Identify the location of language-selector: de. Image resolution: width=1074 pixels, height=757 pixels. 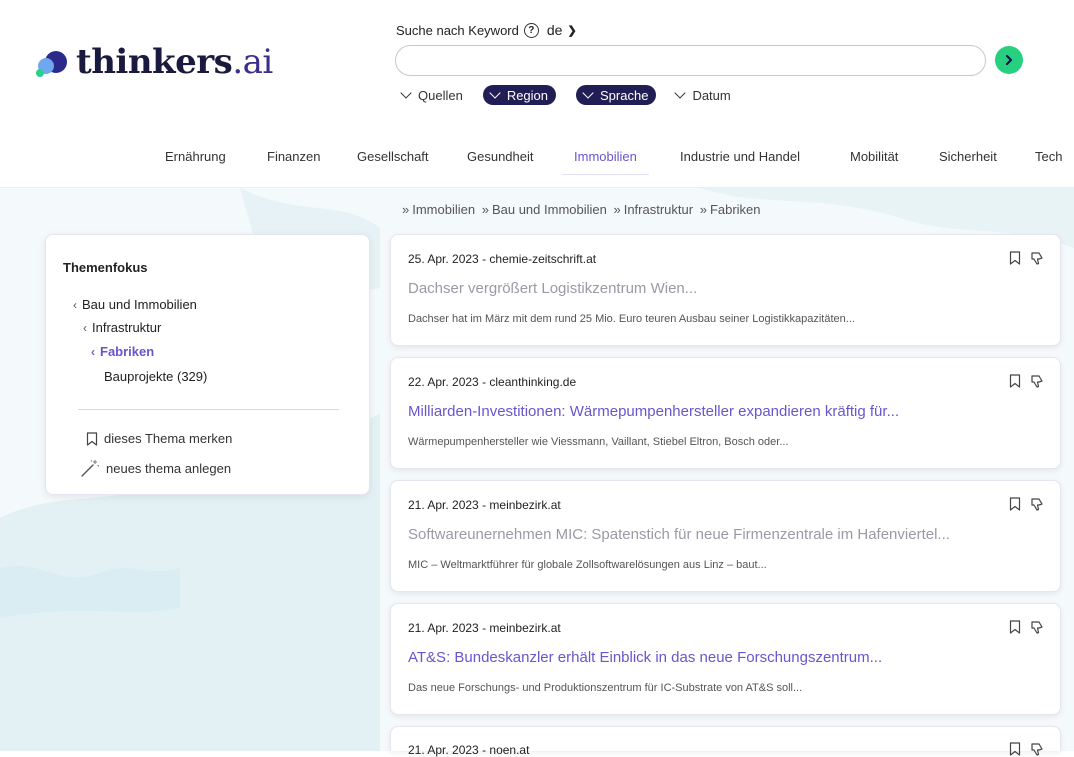
(555, 30).